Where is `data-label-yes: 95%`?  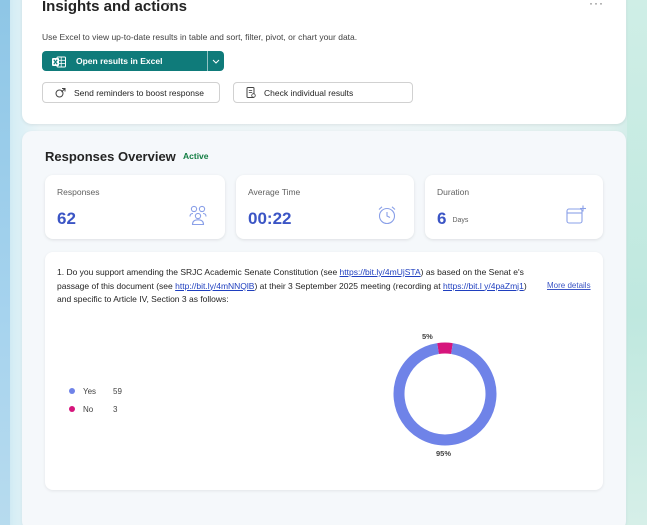 data-label-yes: 95% is located at coordinates (444, 453).